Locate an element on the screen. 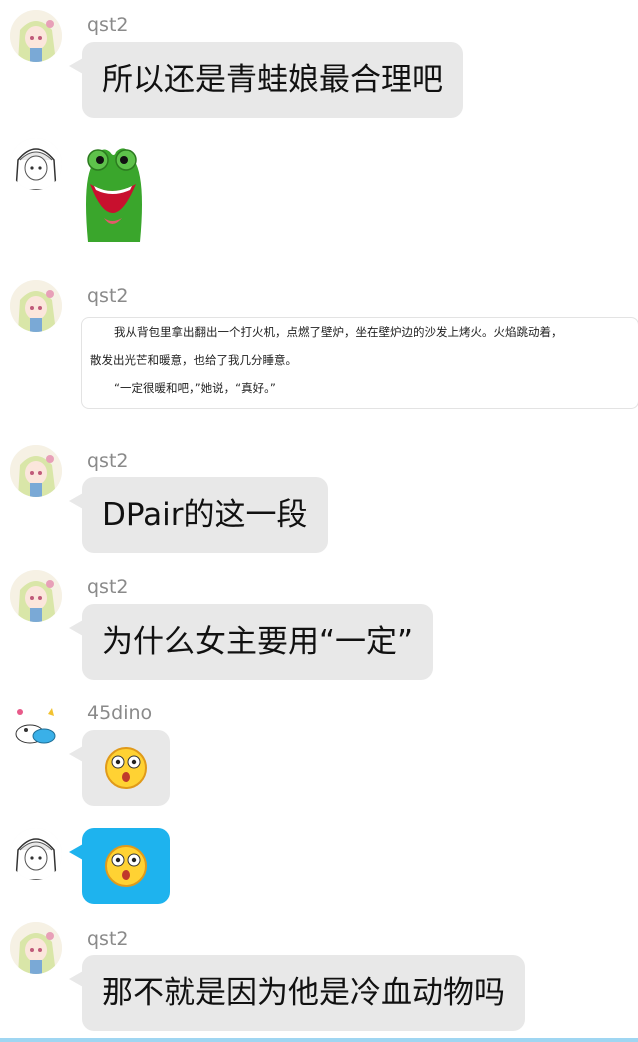  quote-line: 散发出光芒和暖意，也给了我几分睡意。 is located at coordinates (193, 360).